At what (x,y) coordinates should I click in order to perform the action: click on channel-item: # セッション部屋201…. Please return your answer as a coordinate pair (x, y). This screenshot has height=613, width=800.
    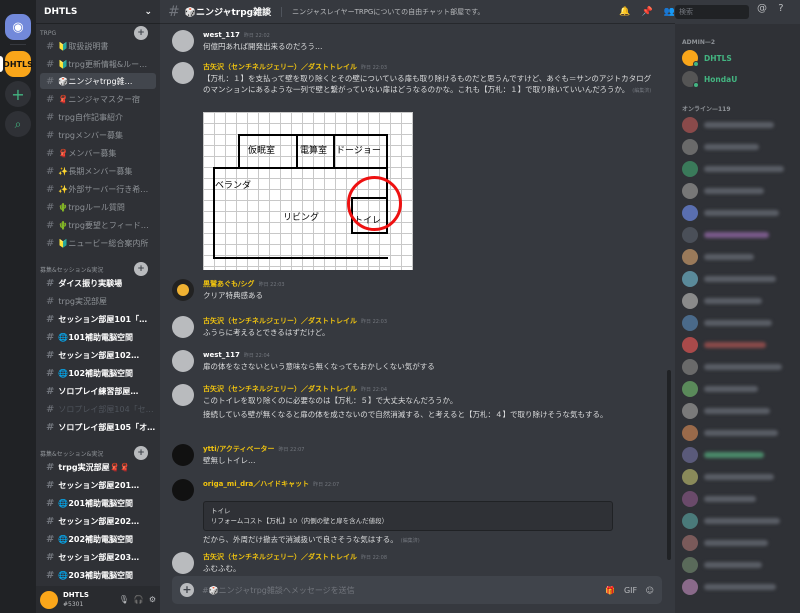
    Looking at the image, I should click on (98, 485).